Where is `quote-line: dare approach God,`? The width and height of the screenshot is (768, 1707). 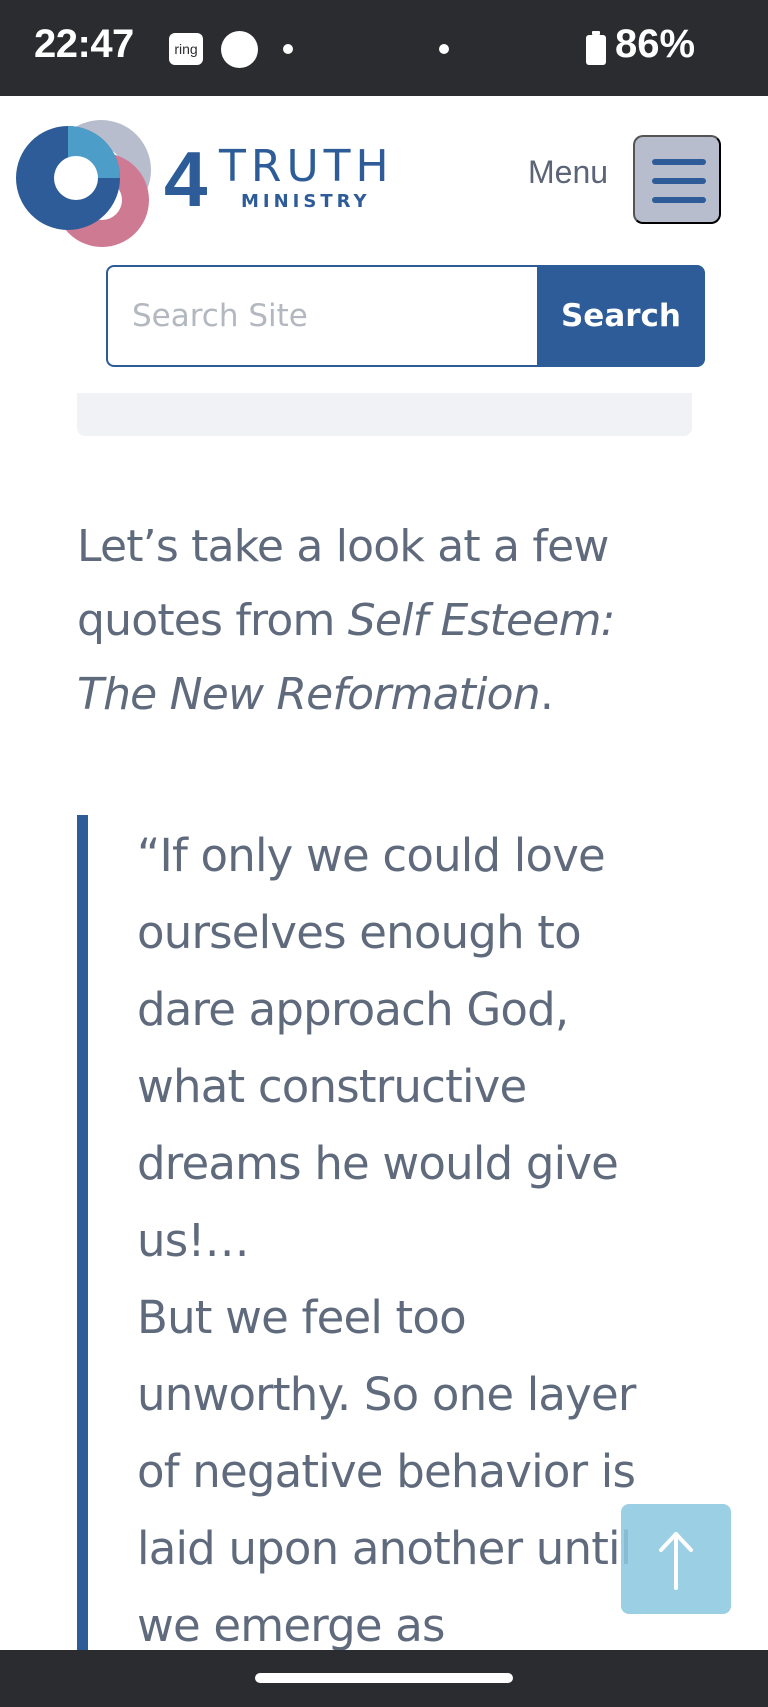 quote-line: dare approach God, is located at coordinates (353, 1009).